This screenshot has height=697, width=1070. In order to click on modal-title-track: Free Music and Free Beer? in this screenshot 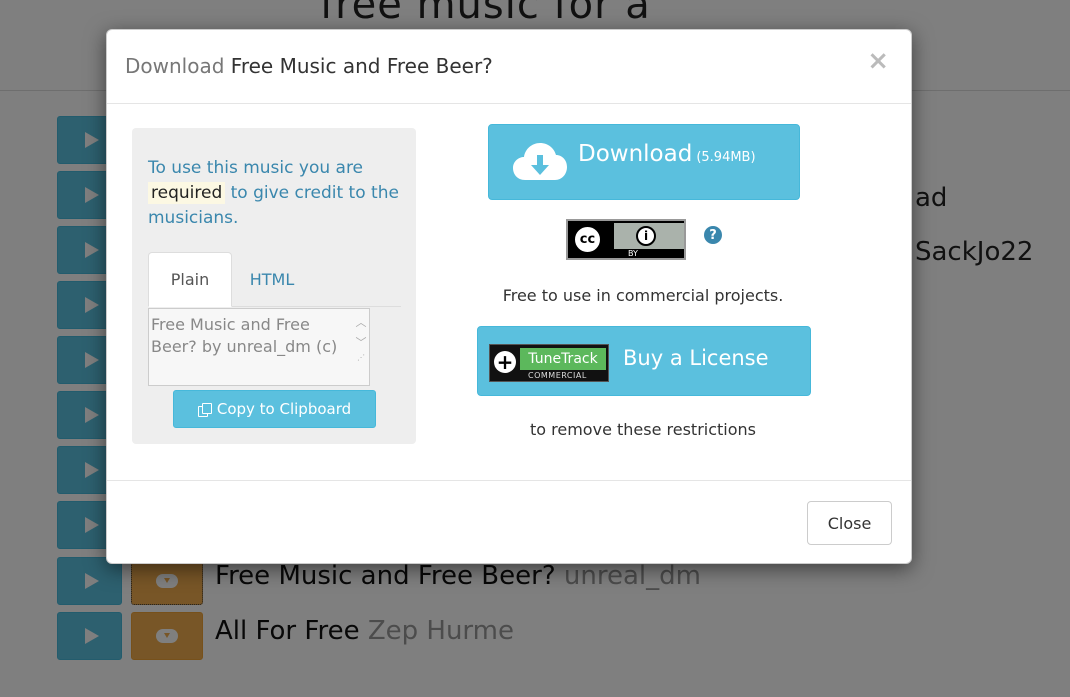, I will do `click(361, 66)`.